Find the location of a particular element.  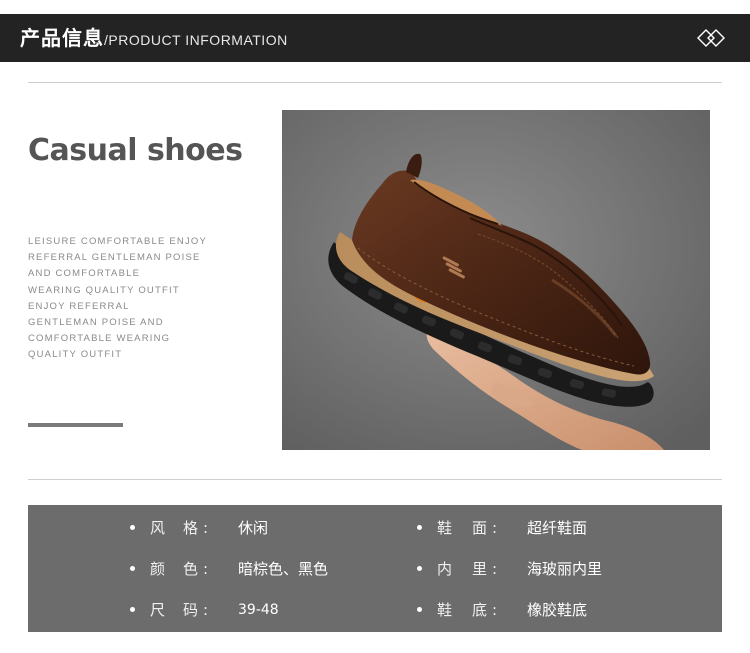

hero-line: WEARING QUALITY OUTFIT is located at coordinates (104, 290).